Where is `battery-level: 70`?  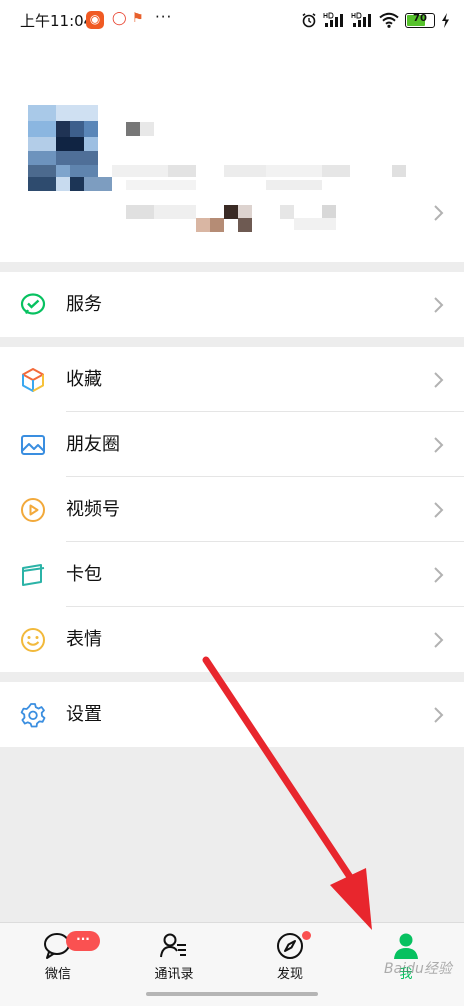
battery-level: 70 is located at coordinates (420, 18).